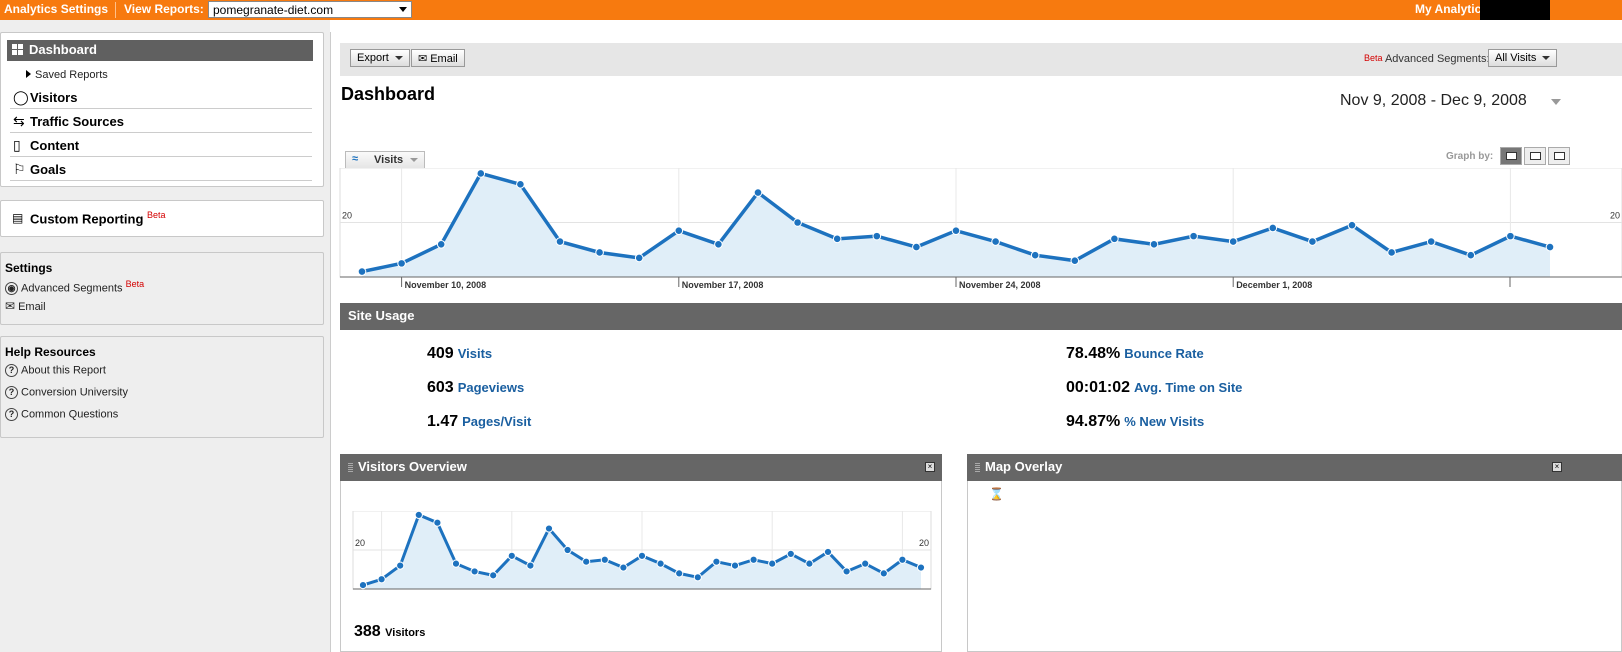 This screenshot has width=1622, height=652. Describe the element at coordinates (115, 10) in the screenshot. I see `topbar-divider` at that location.